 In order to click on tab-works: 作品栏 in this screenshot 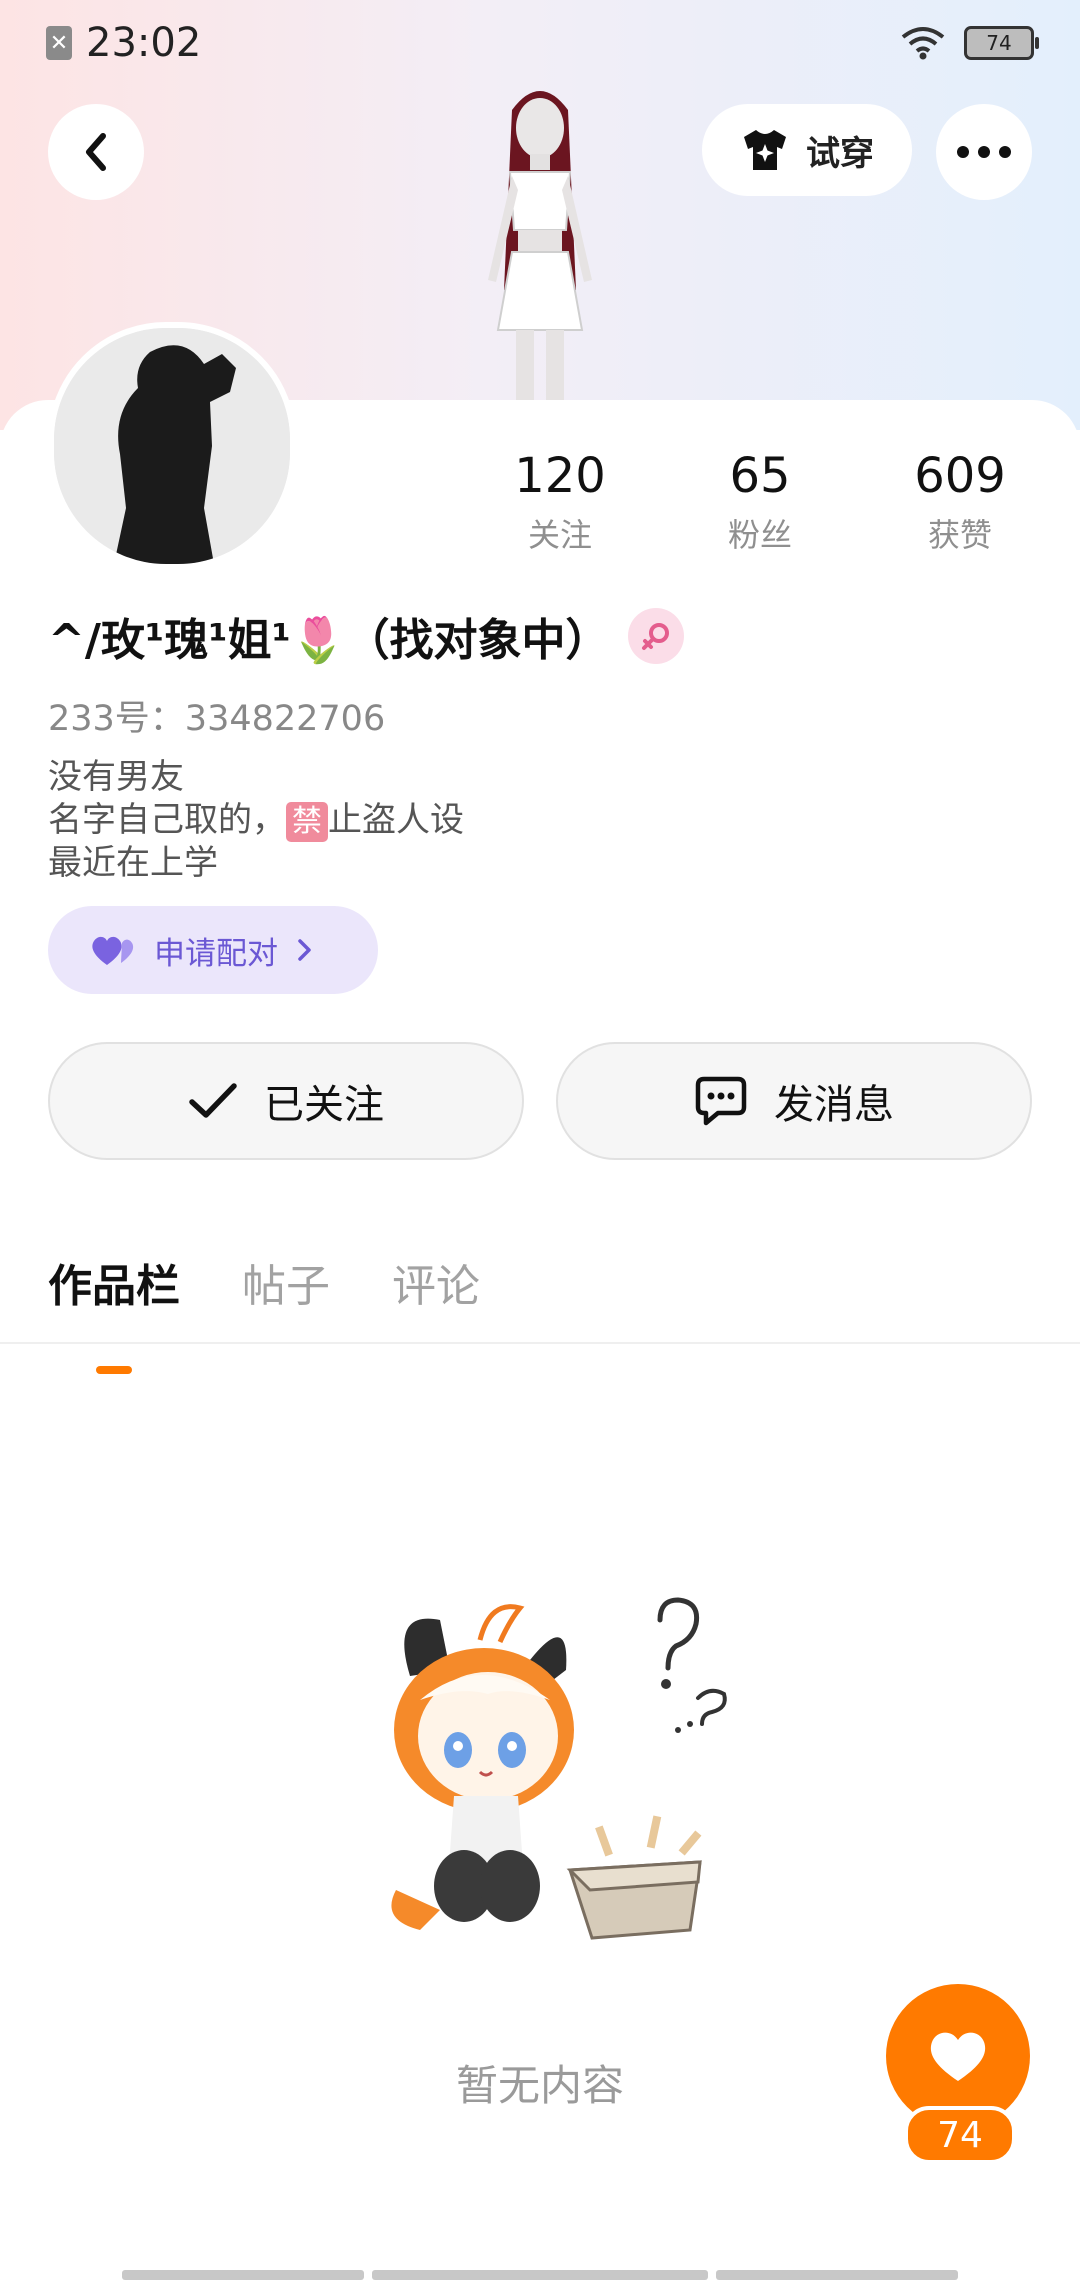, I will do `click(114, 1282)`.